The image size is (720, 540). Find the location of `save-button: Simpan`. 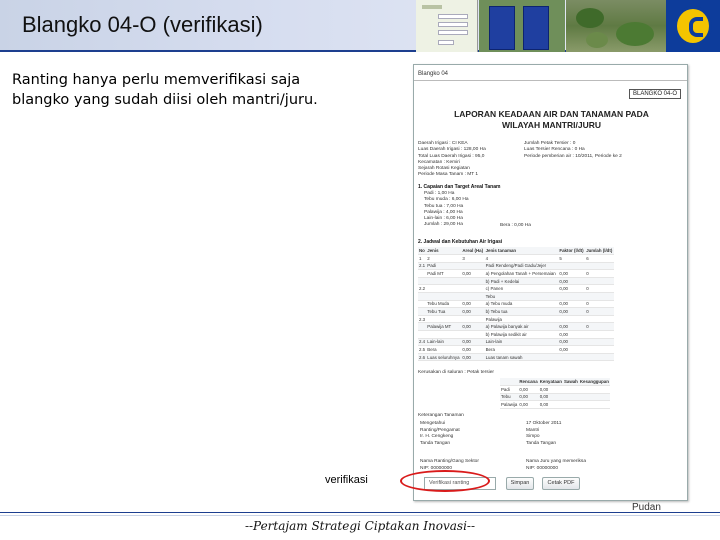

save-button: Simpan is located at coordinates (520, 483).